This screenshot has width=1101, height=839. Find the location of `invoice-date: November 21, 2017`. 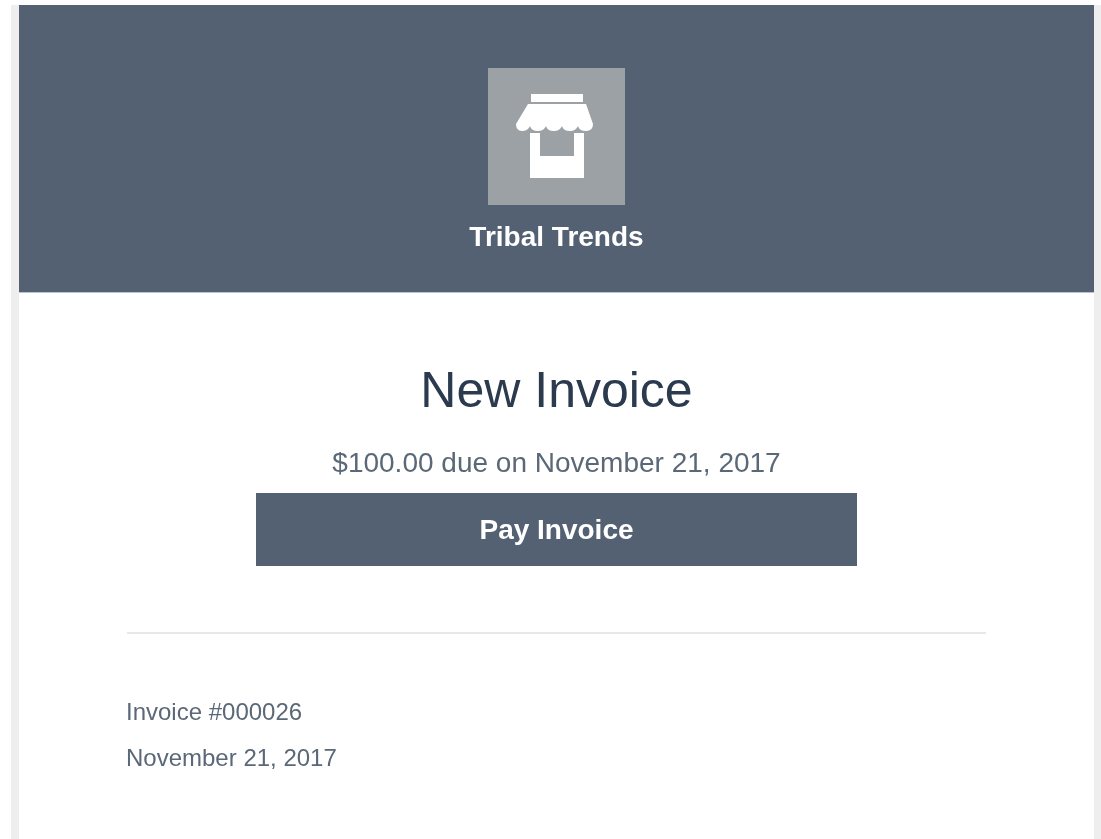

invoice-date: November 21, 2017 is located at coordinates (231, 758).